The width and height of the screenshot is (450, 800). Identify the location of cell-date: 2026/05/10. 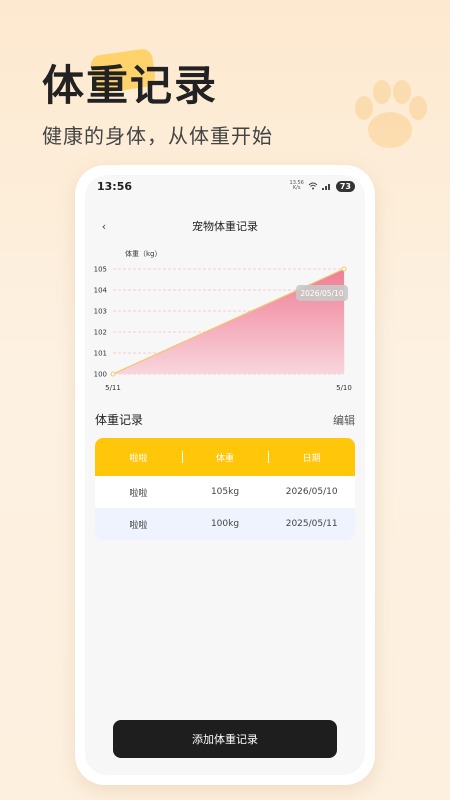
(311, 492).